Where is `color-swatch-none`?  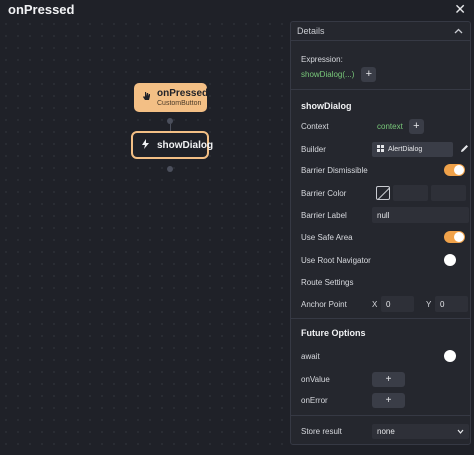 color-swatch-none is located at coordinates (383, 193).